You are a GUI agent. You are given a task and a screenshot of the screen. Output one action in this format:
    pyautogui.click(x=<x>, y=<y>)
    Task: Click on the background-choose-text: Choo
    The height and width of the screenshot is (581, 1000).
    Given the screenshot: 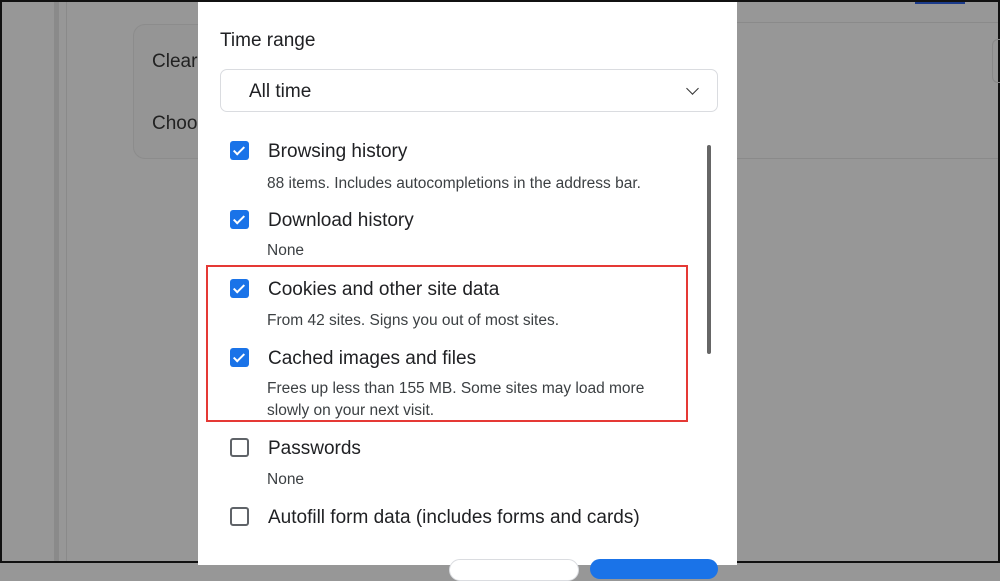 What is the action you would take?
    pyautogui.click(x=175, y=123)
    